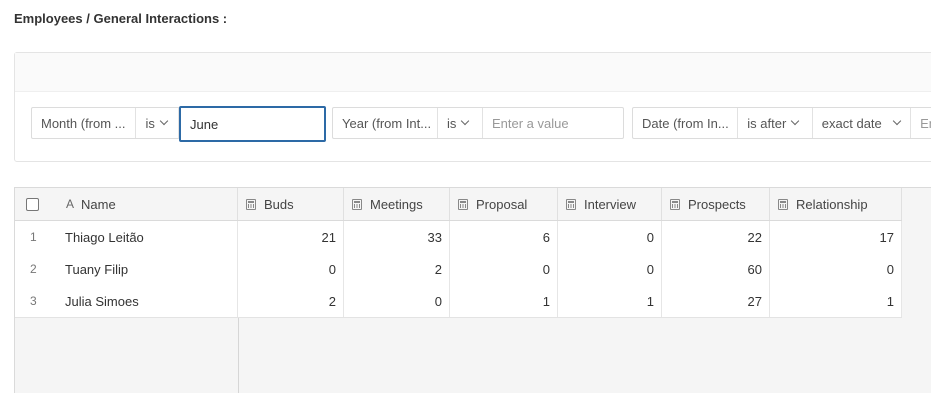 The width and height of the screenshot is (931, 393). What do you see at coordinates (291, 237) in the screenshot?
I see `cell-buds: 21` at bounding box center [291, 237].